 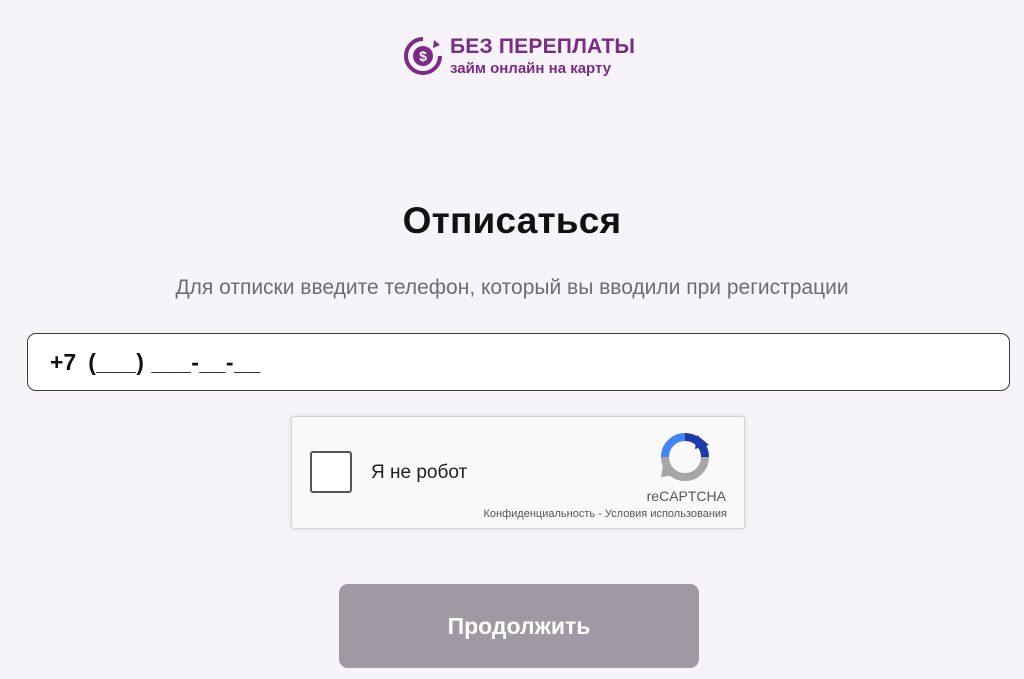 I want to click on dollar-coin-icon: $, so click(x=423, y=56).